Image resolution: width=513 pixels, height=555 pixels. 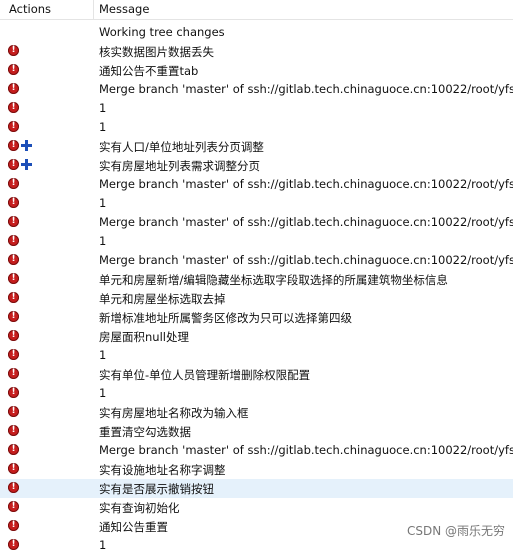 I want to click on commit-message: Working tree changes, so click(x=162, y=32).